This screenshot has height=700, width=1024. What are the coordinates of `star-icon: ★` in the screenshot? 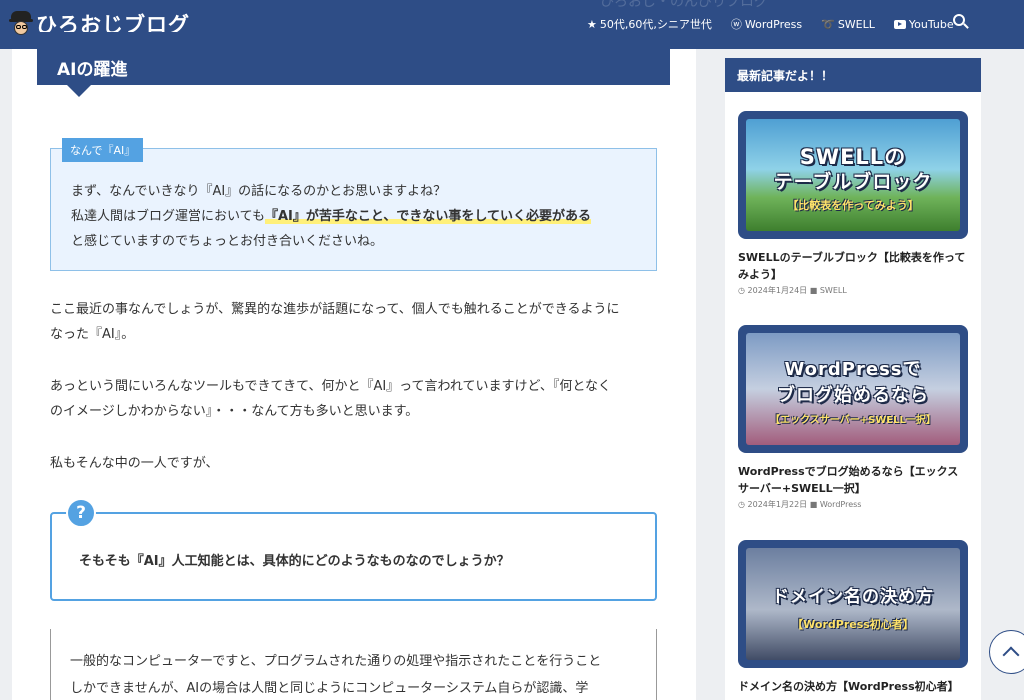 It's located at (592, 24).